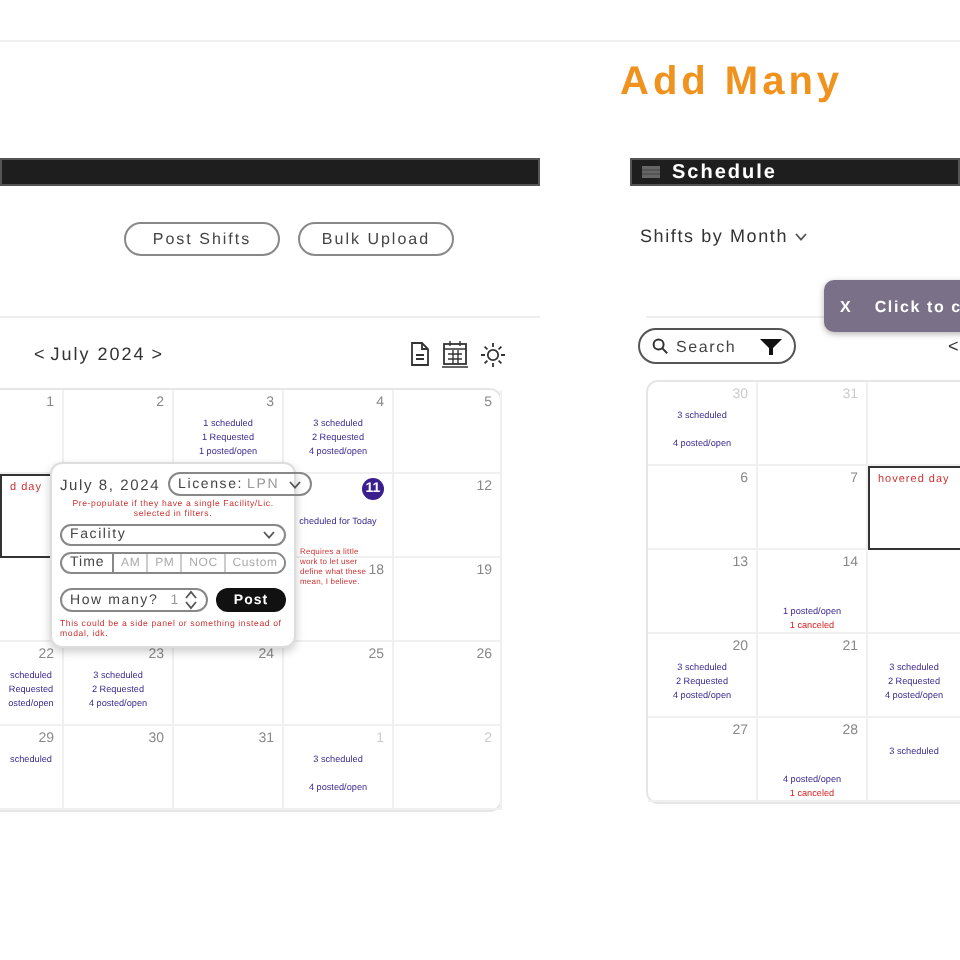 The image size is (960, 960). Describe the element at coordinates (732, 83) in the screenshot. I see `page-title: Add Many` at that location.